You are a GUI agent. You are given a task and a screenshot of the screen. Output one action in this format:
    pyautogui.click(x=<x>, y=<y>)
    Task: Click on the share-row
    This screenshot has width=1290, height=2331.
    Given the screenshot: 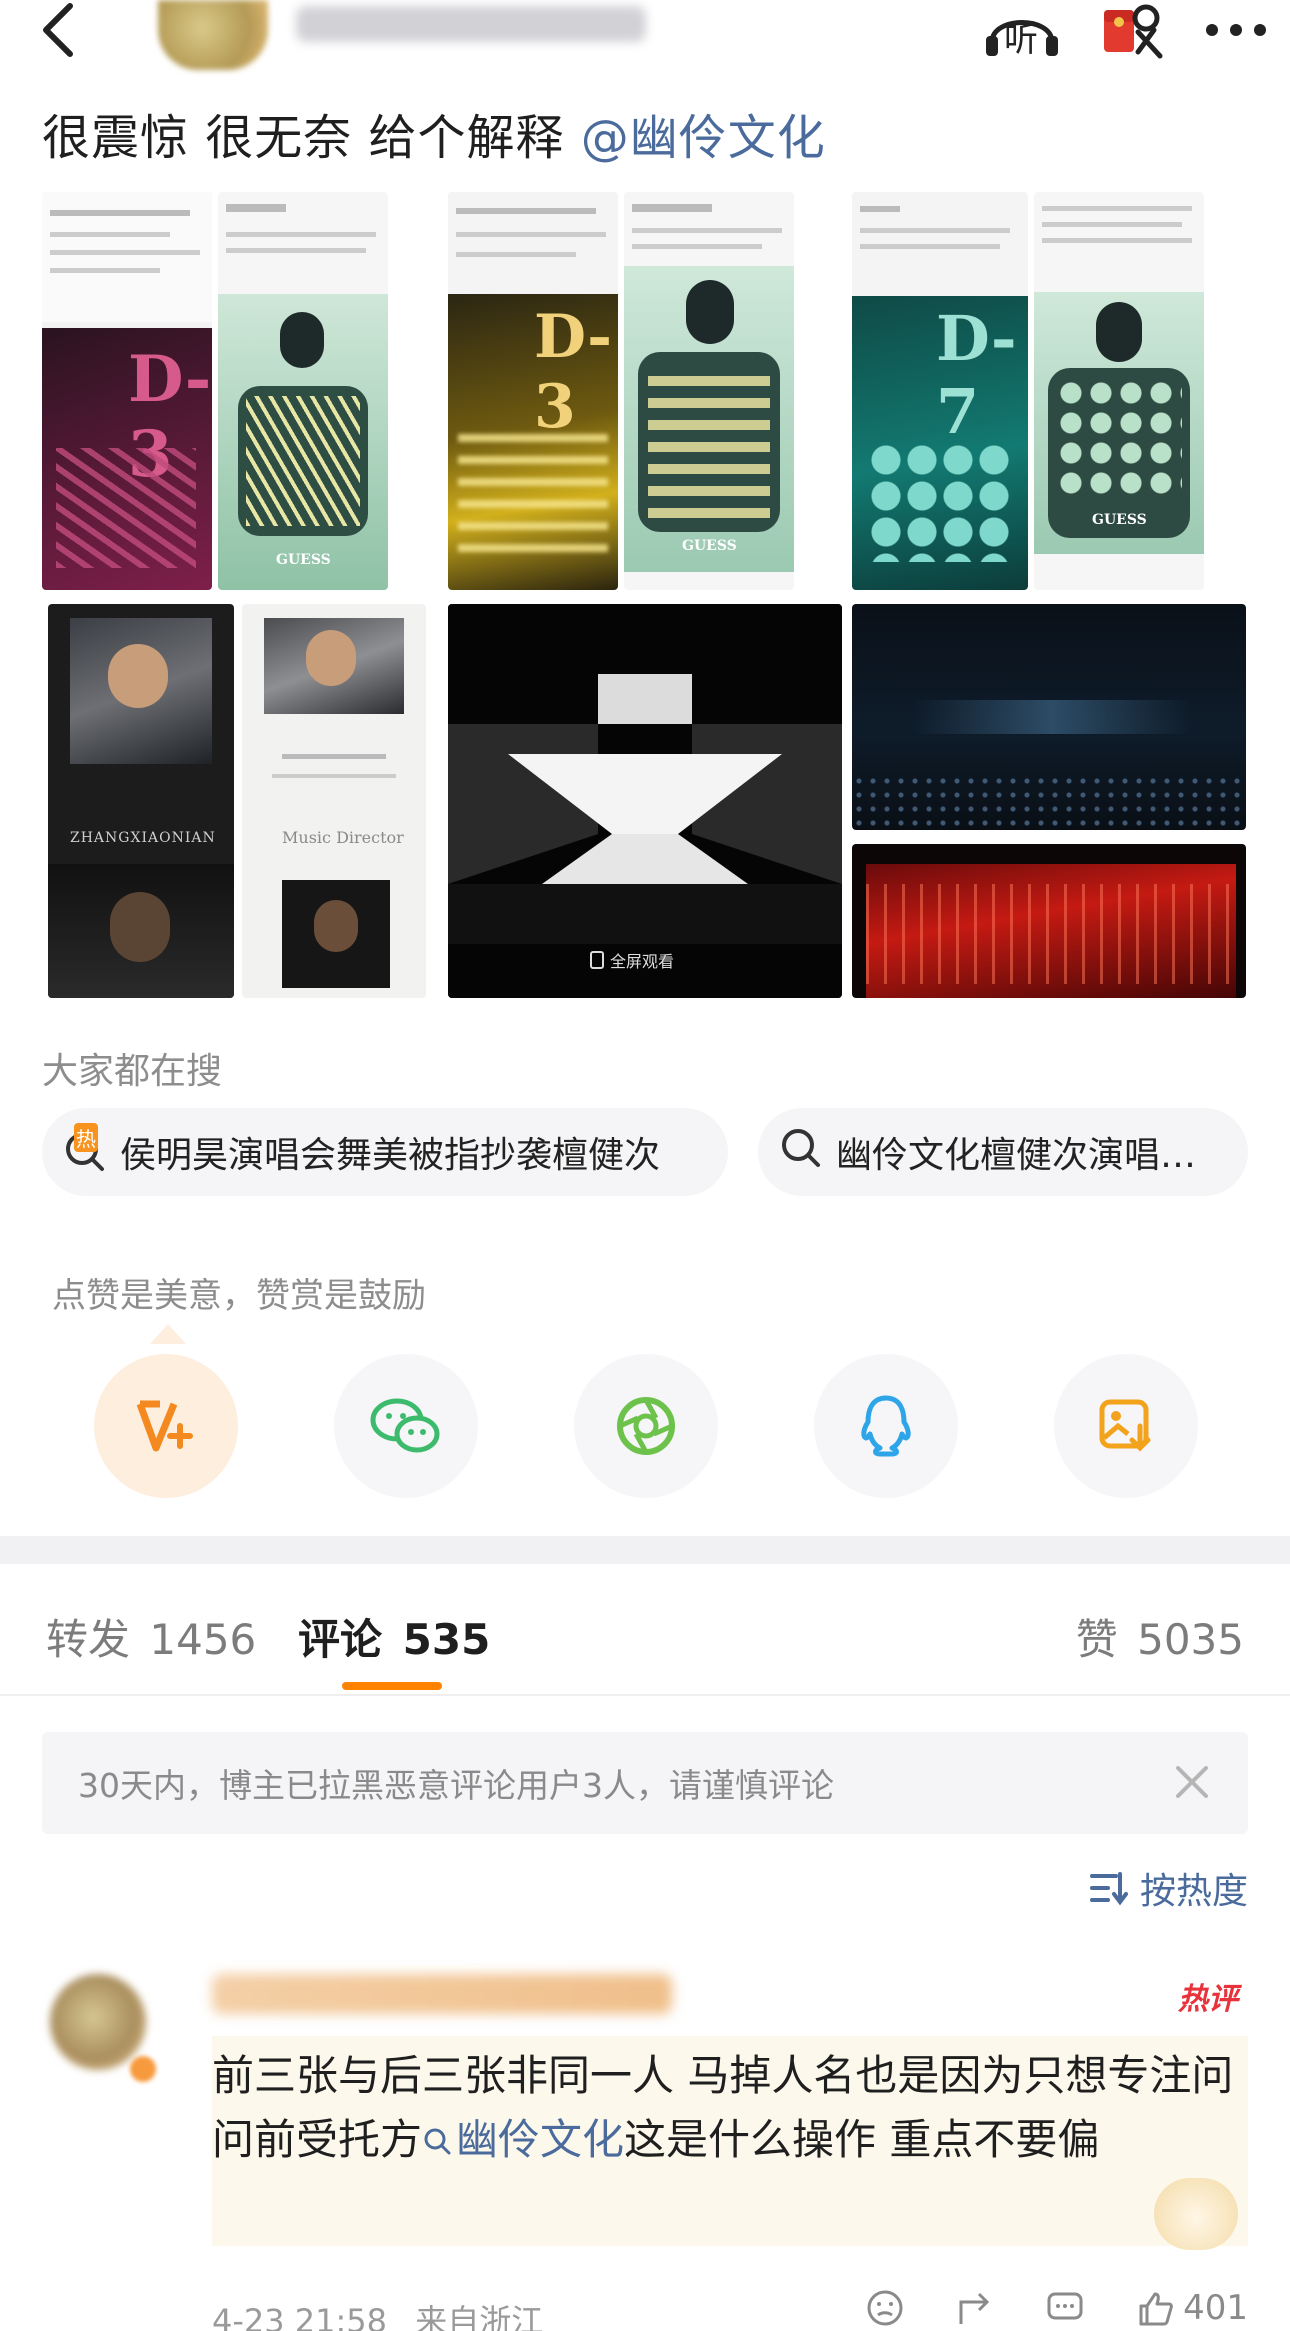 What is the action you would take?
    pyautogui.click(x=649, y=1426)
    